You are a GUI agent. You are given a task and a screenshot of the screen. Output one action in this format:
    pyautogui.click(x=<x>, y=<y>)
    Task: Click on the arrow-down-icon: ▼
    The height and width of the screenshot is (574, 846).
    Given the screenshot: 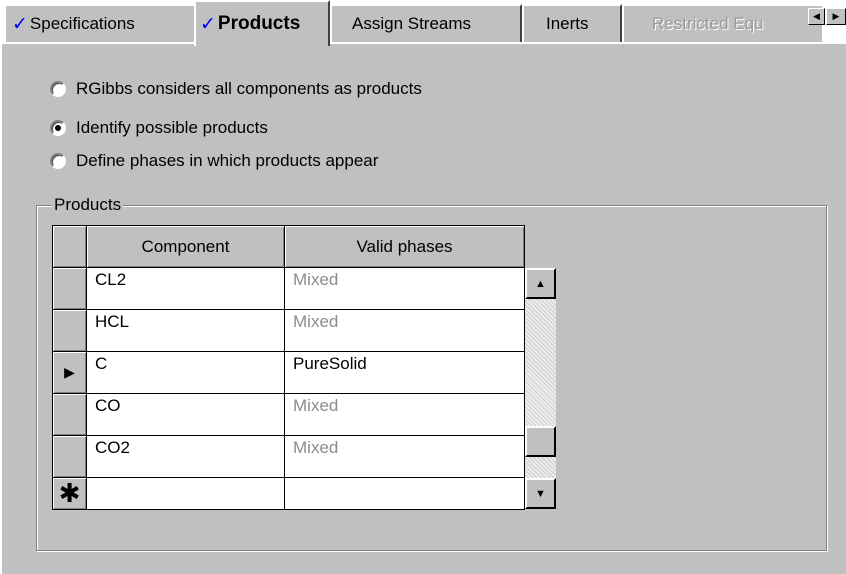 What is the action you would take?
    pyautogui.click(x=540, y=493)
    